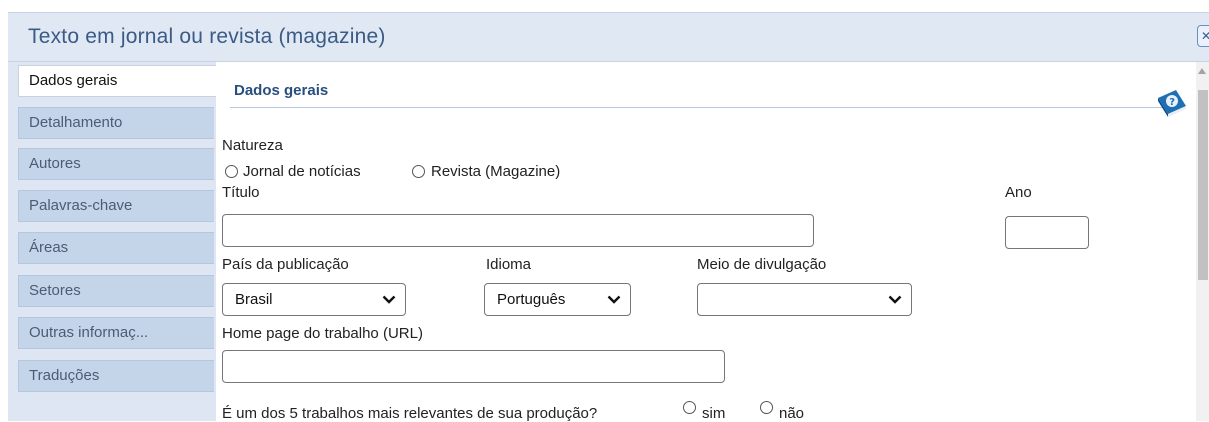 The height and width of the screenshot is (422, 1209). I want to click on vertical-scrollbar, so click(1202, 241).